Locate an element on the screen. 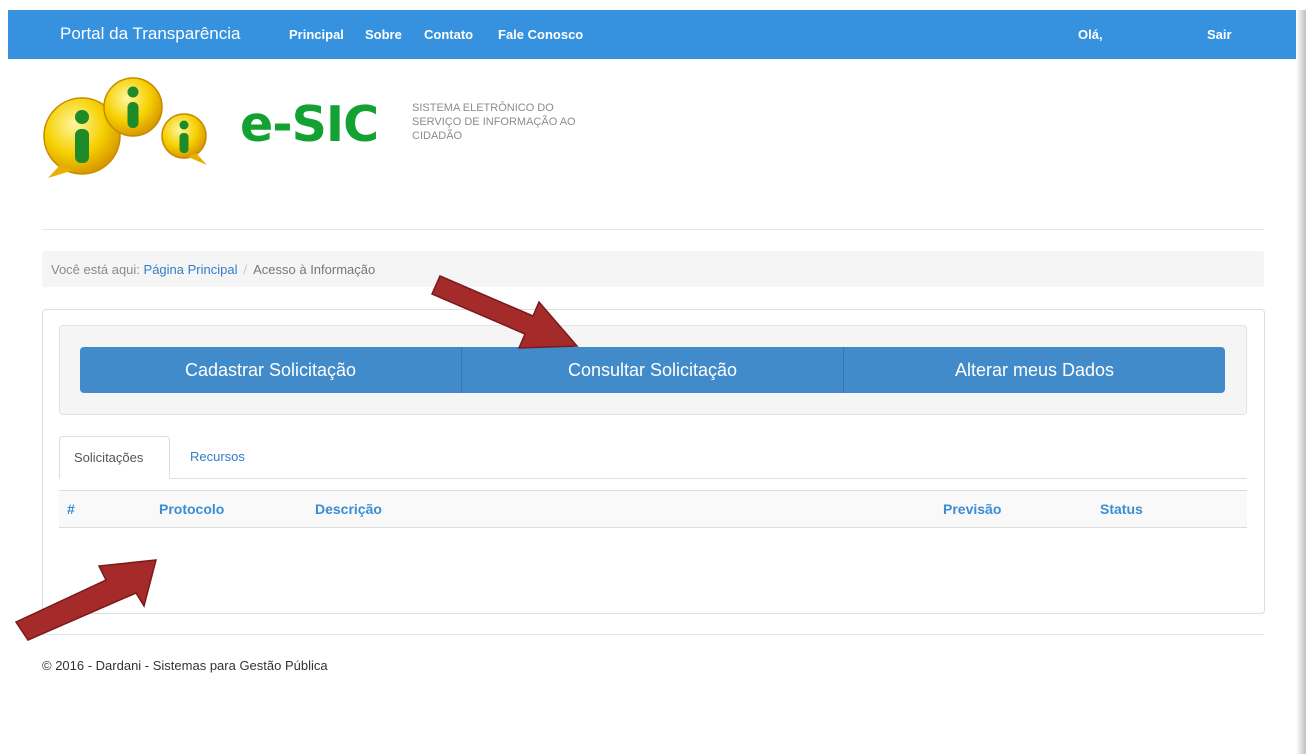 This screenshot has width=1306, height=754. column-header-number: # is located at coordinates (71, 509).